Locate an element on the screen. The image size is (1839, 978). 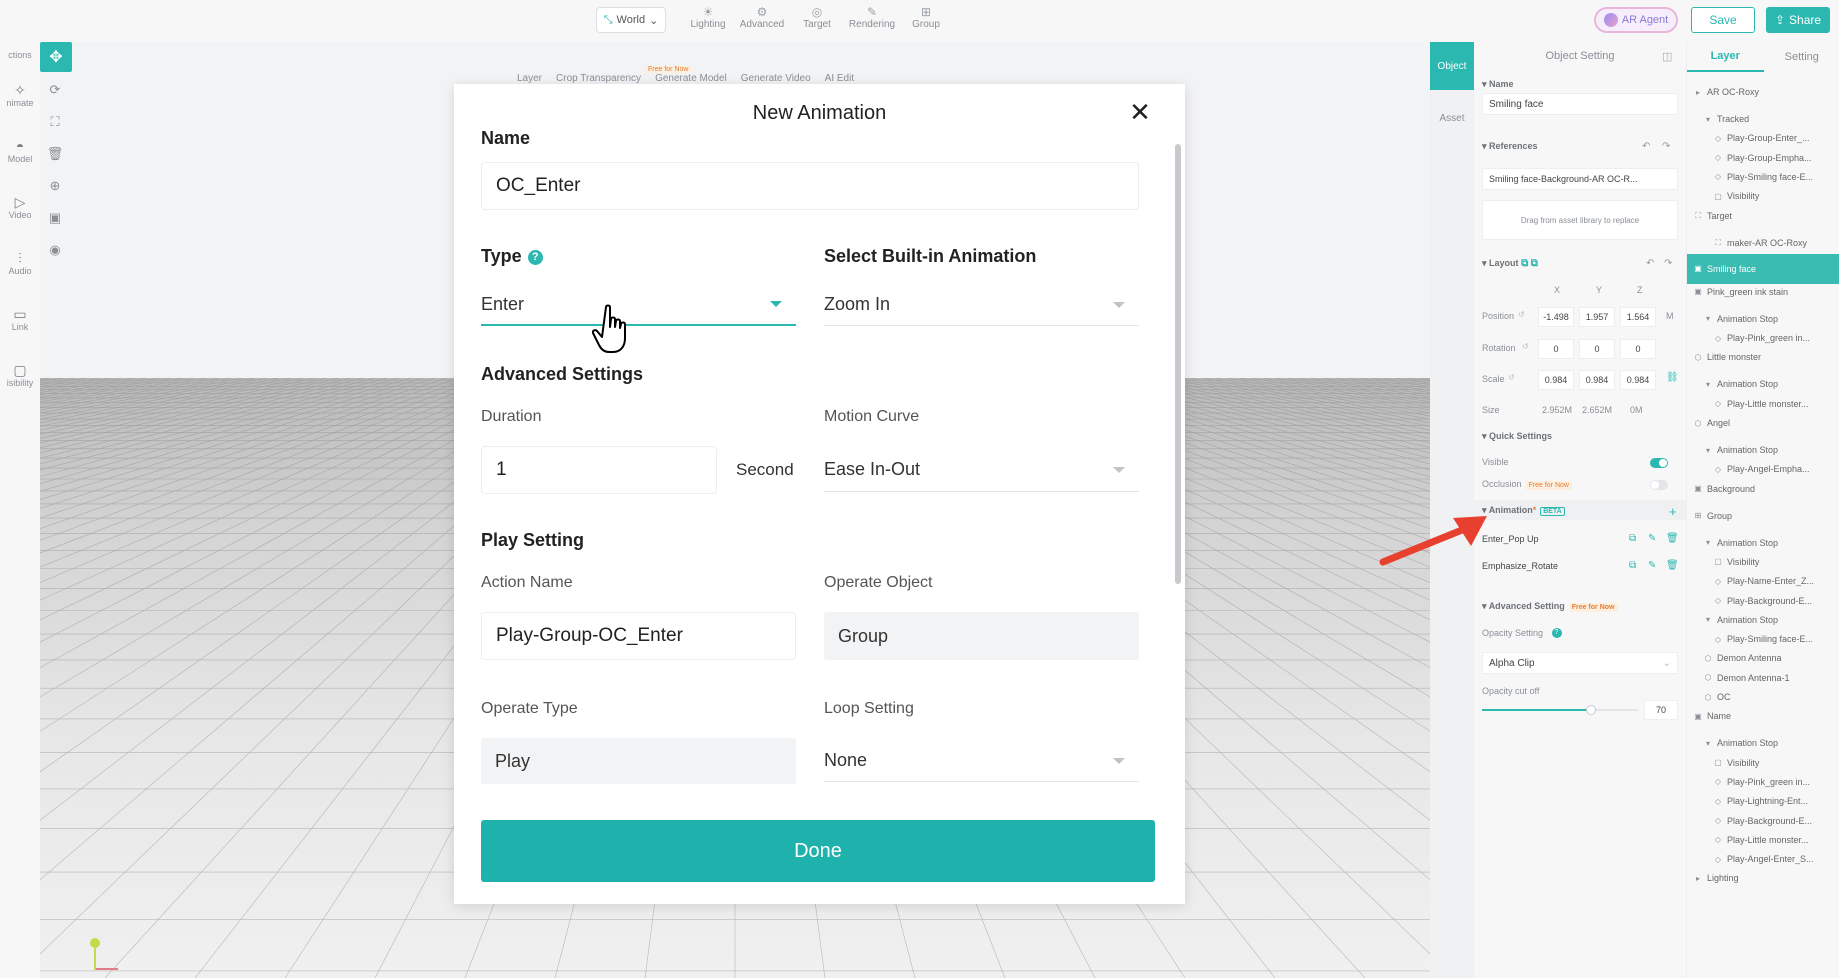
rotation-y-input: 0 is located at coordinates (1597, 349).